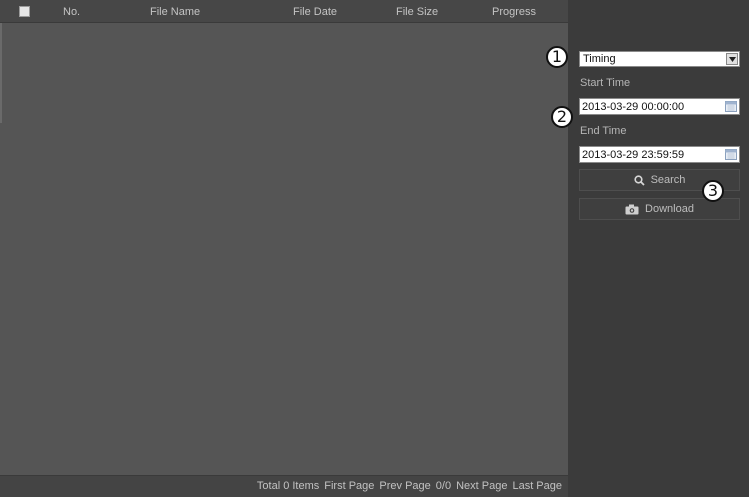  I want to click on end-time-field: 2013-03-29 23:59:59, so click(659, 154).